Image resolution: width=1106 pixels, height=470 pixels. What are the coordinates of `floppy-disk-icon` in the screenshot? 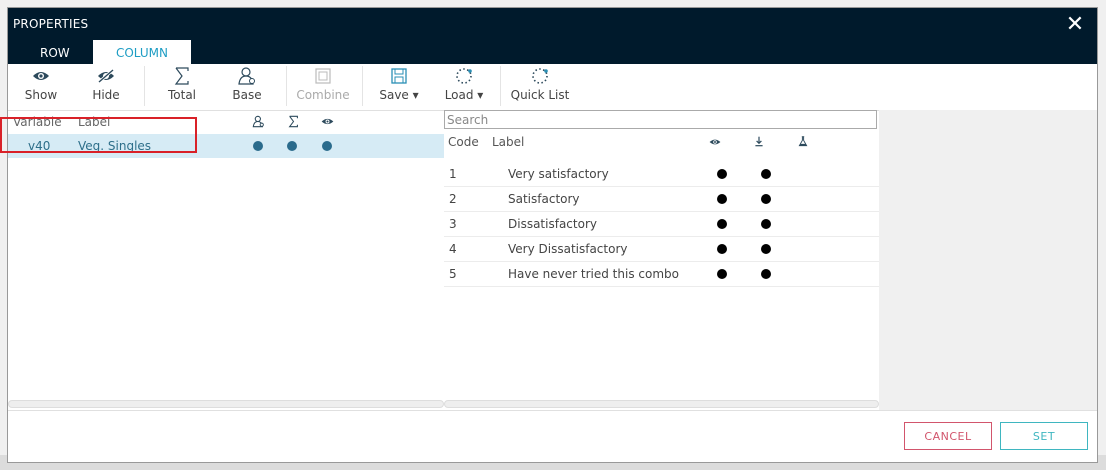 It's located at (399, 76).